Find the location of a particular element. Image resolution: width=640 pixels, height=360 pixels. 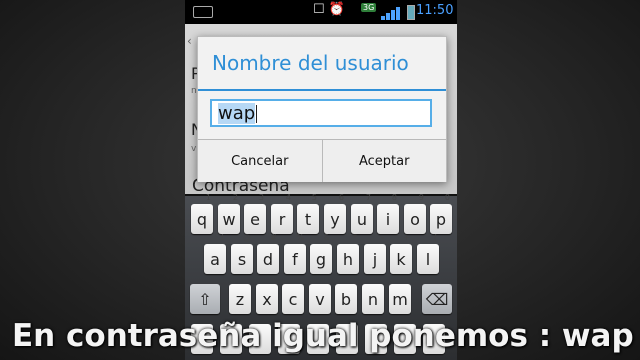

back-icon: ‹ is located at coordinates (189, 41).